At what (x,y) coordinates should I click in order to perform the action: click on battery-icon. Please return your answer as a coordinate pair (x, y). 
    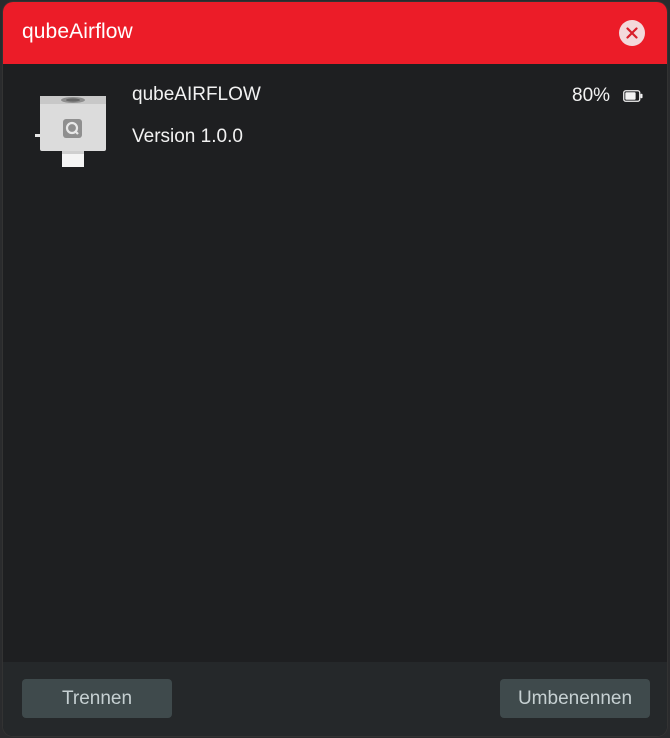
    Looking at the image, I should click on (633, 96).